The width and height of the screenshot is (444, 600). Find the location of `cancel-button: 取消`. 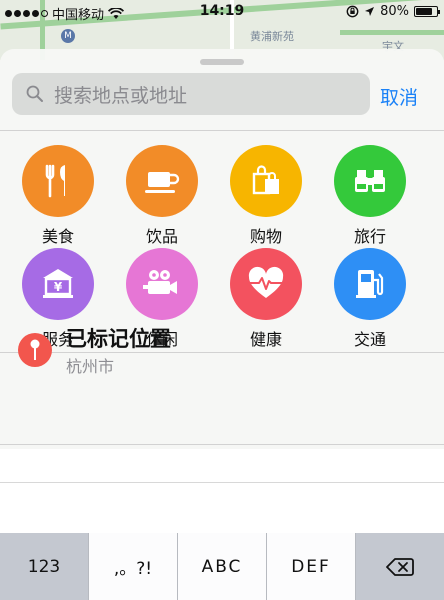

cancel-button: 取消 is located at coordinates (399, 96).